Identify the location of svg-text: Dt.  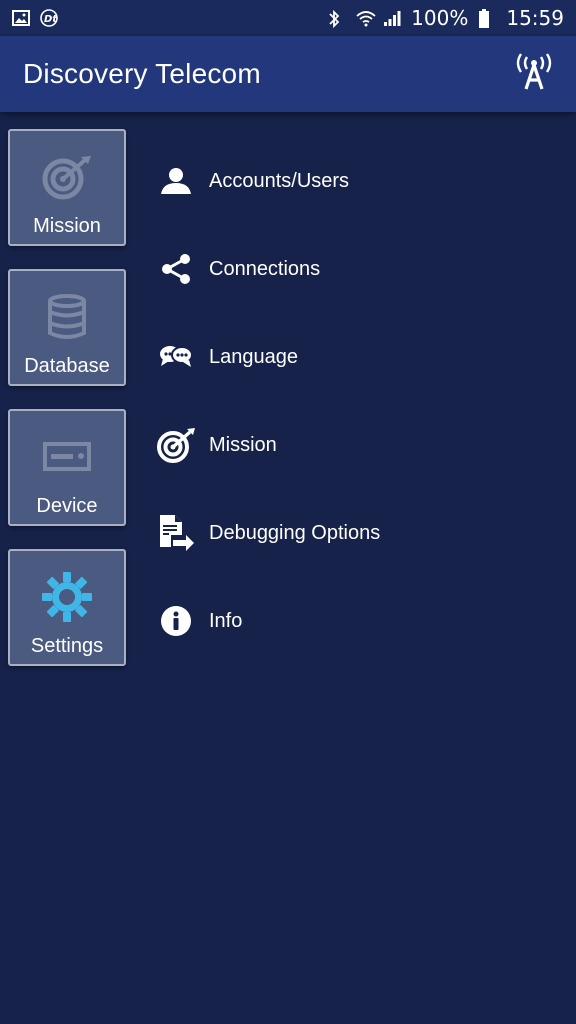
(51, 19).